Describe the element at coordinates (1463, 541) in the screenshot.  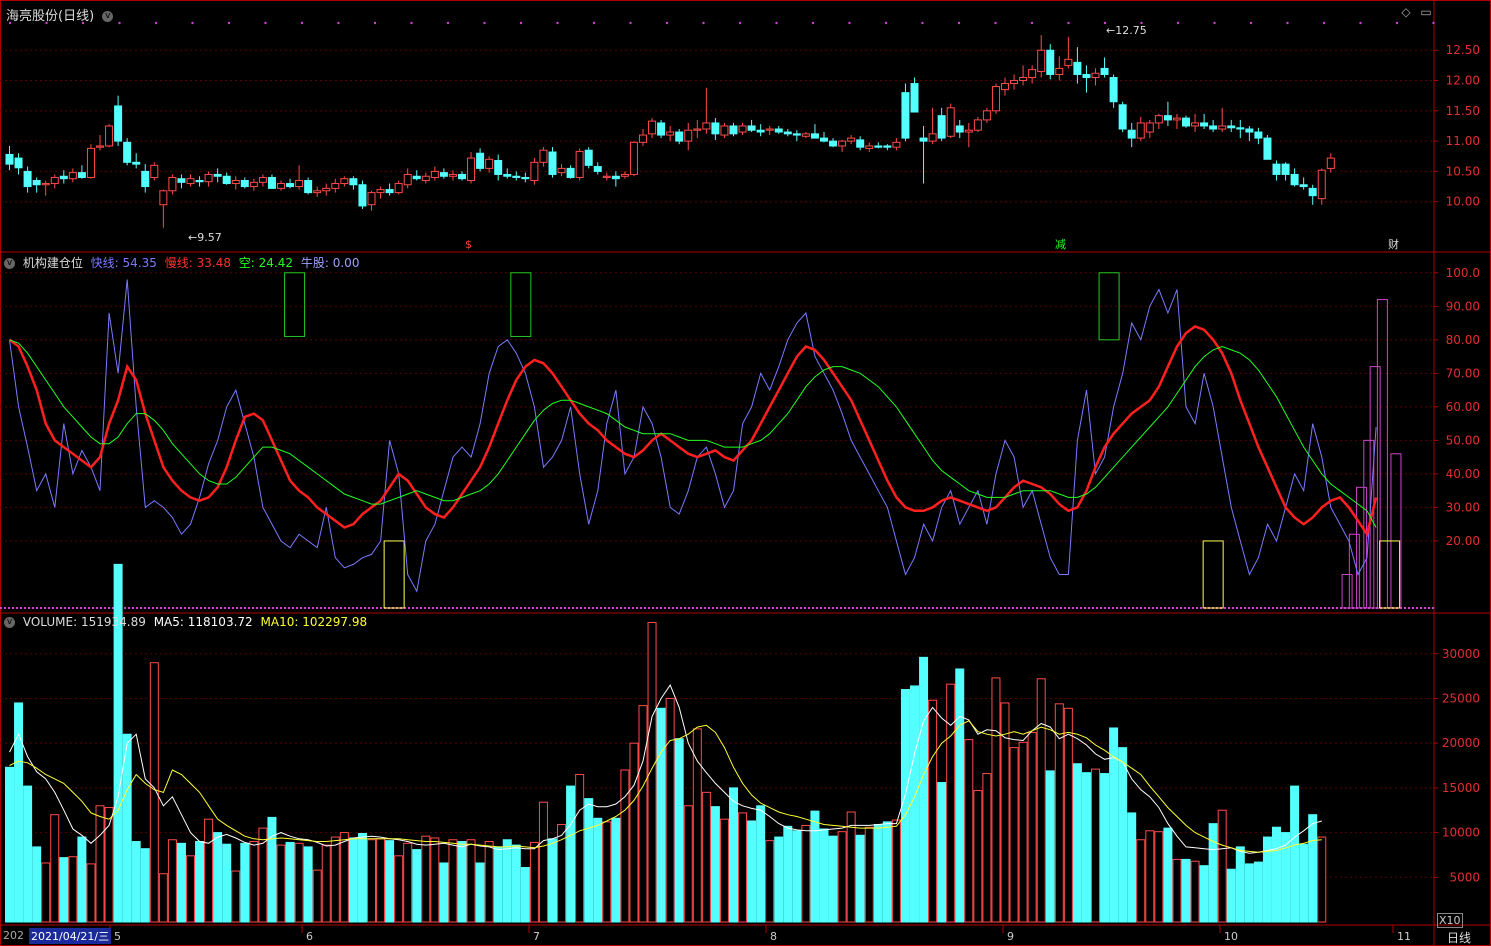
I see `y-tick-label: 20.00` at that location.